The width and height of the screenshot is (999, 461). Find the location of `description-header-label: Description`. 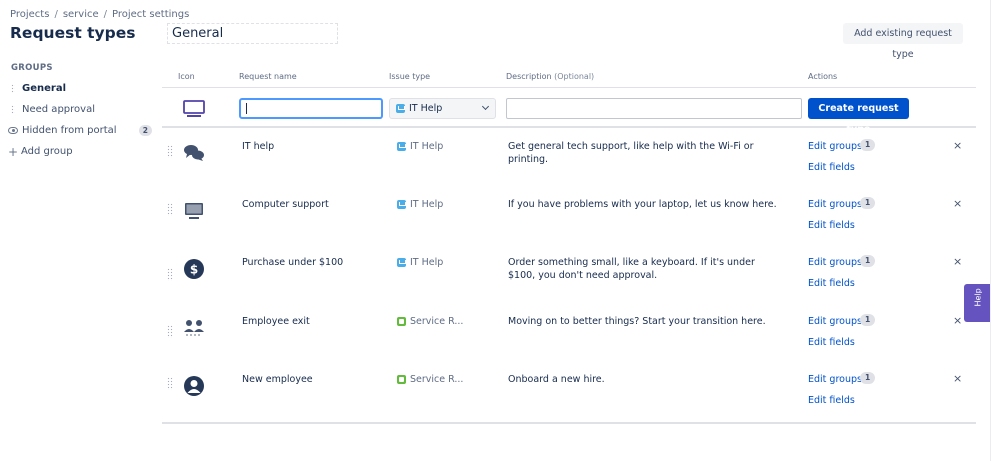

description-header-label: Description is located at coordinates (529, 76).